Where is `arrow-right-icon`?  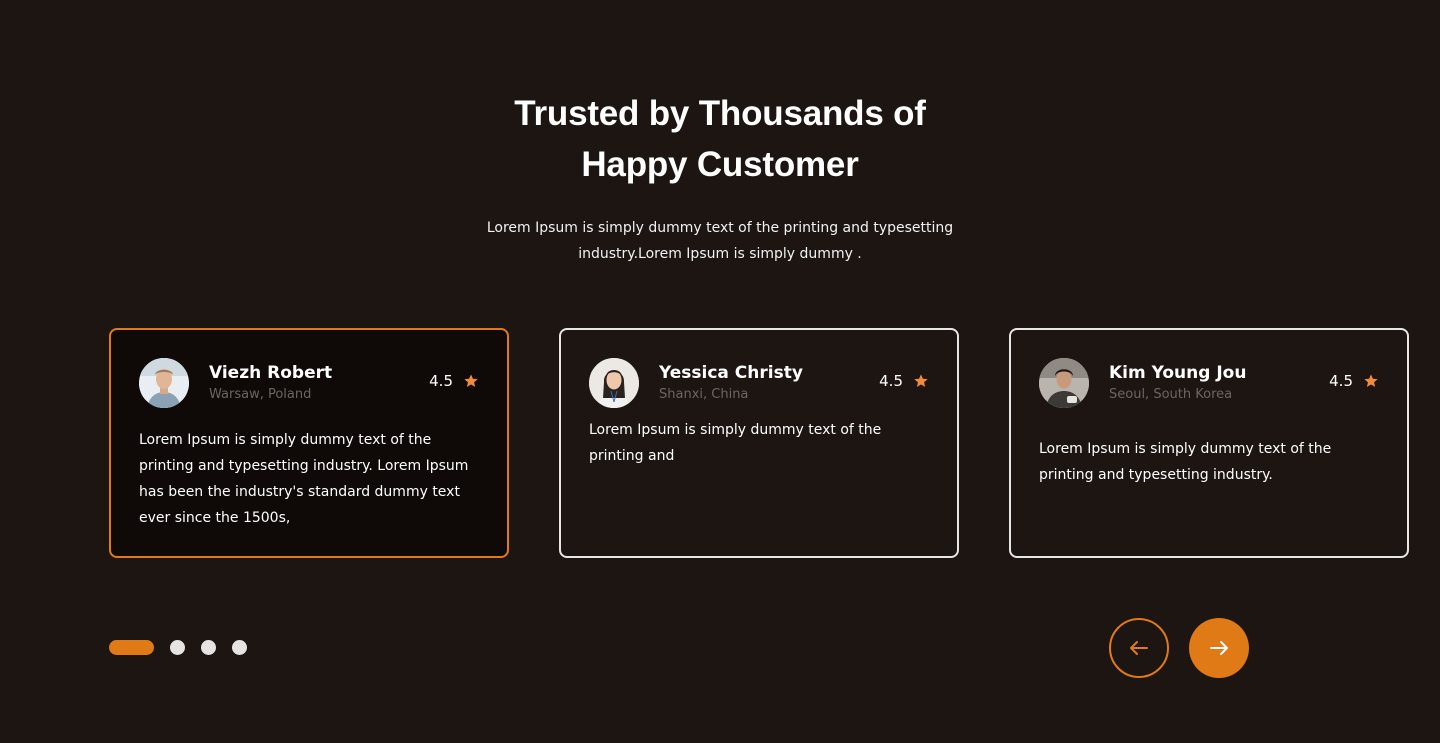 arrow-right-icon is located at coordinates (1219, 648).